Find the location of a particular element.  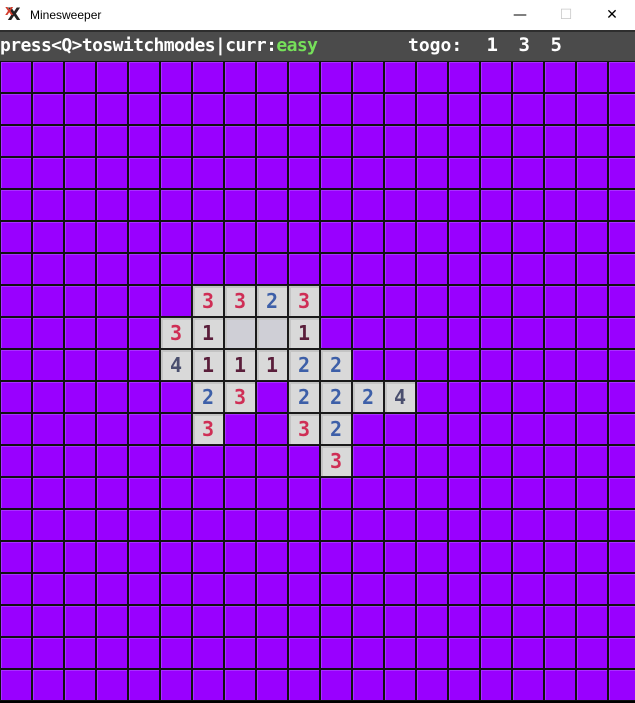

revealed-number-cell: 1 is located at coordinates (208, 365).